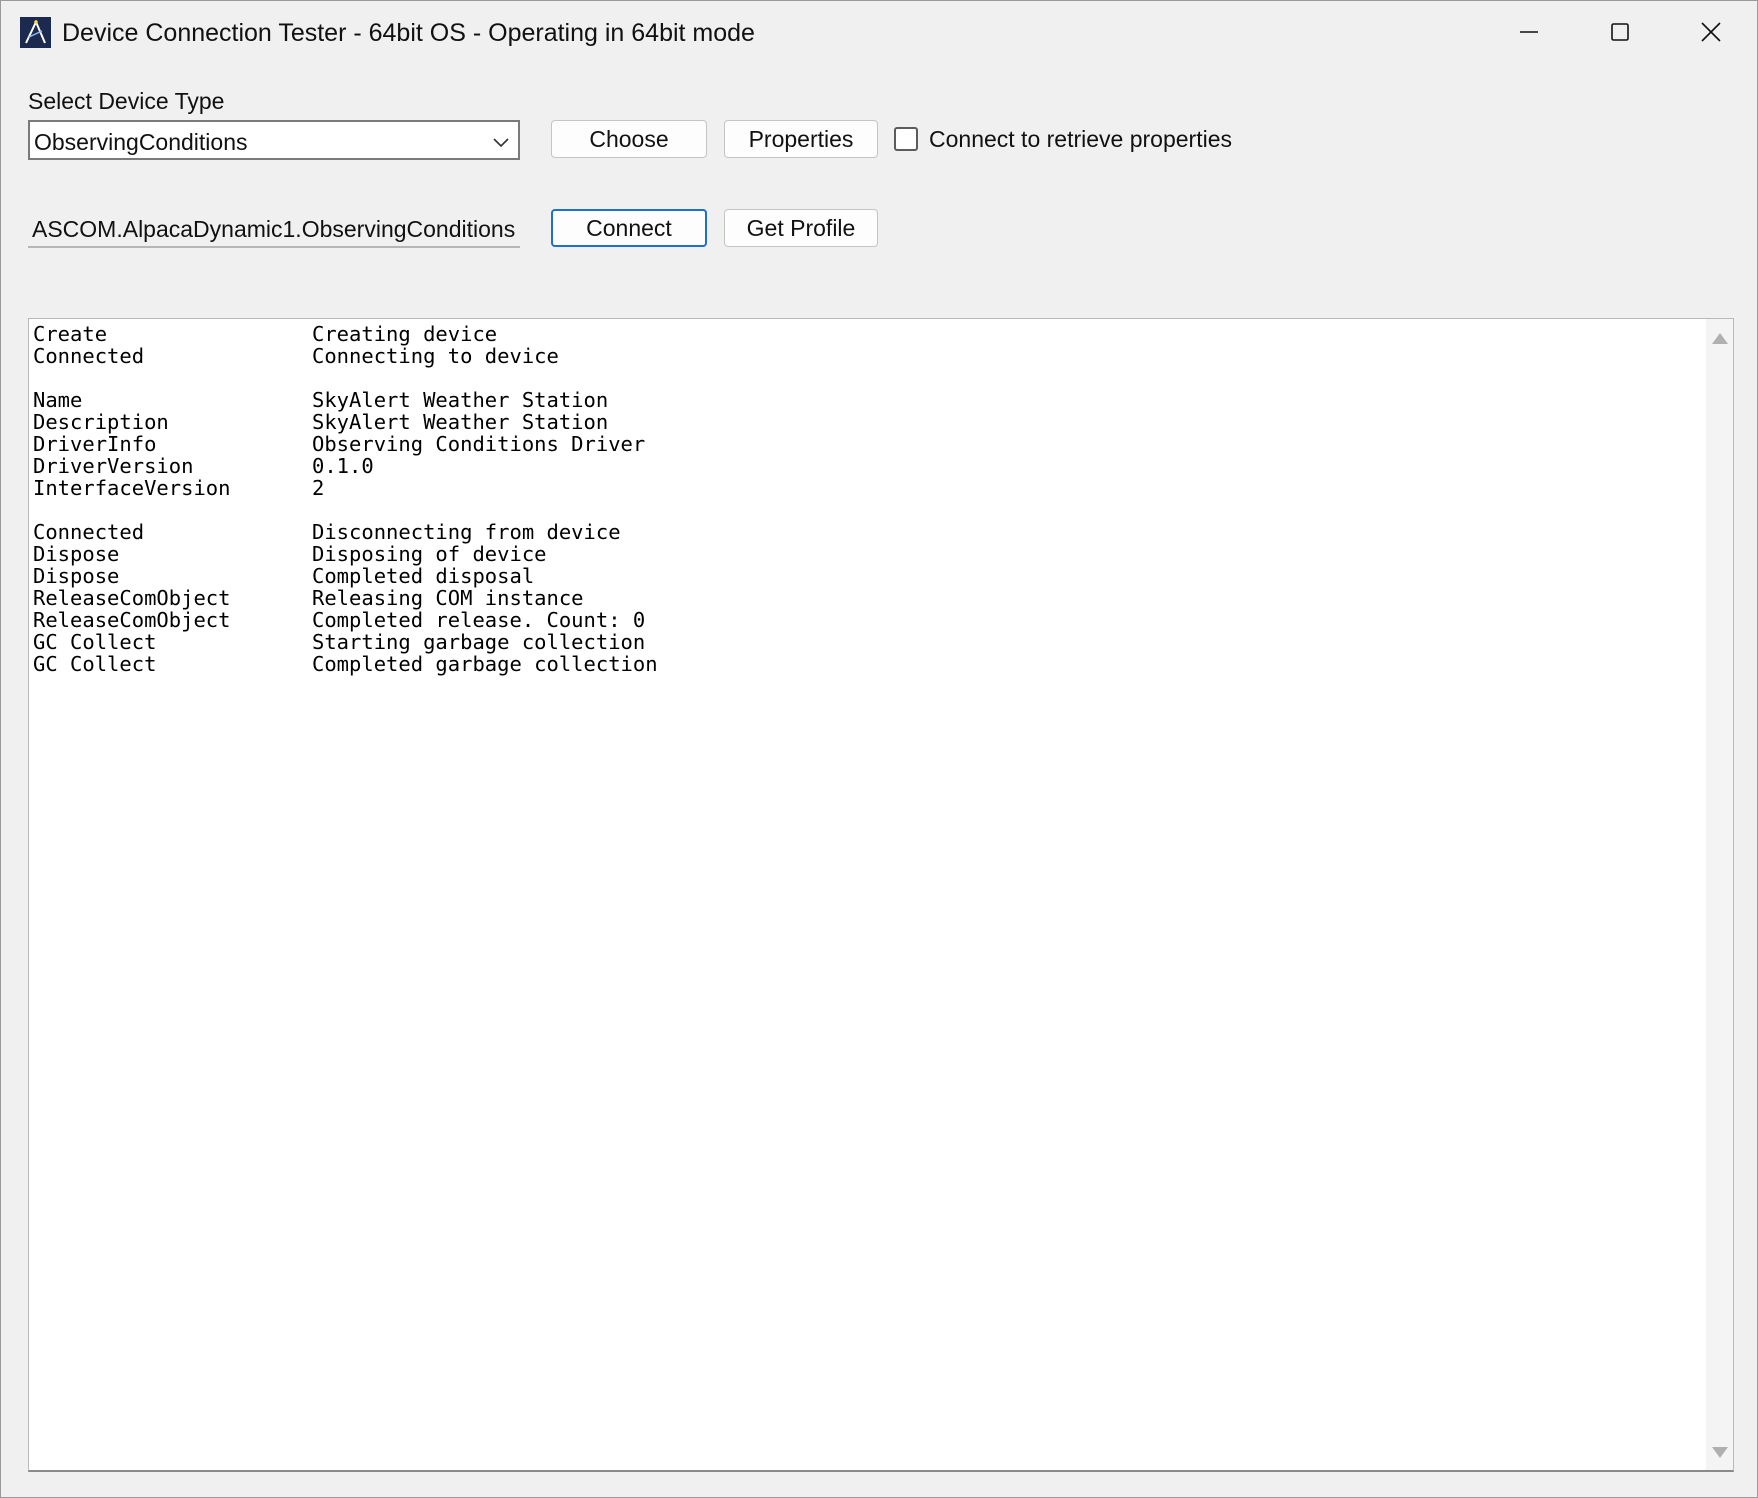 The width and height of the screenshot is (1758, 1498). I want to click on device-type-label: Select Device Type, so click(126, 101).